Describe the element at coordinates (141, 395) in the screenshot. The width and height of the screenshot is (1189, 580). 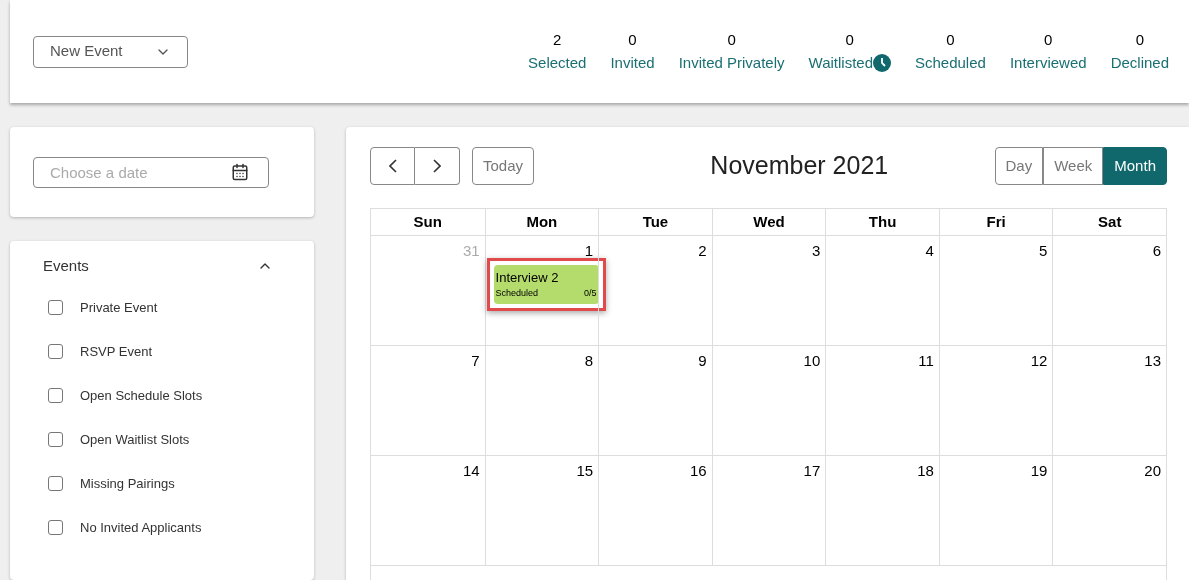
I see `filter-label: Open Schedule Slots` at that location.